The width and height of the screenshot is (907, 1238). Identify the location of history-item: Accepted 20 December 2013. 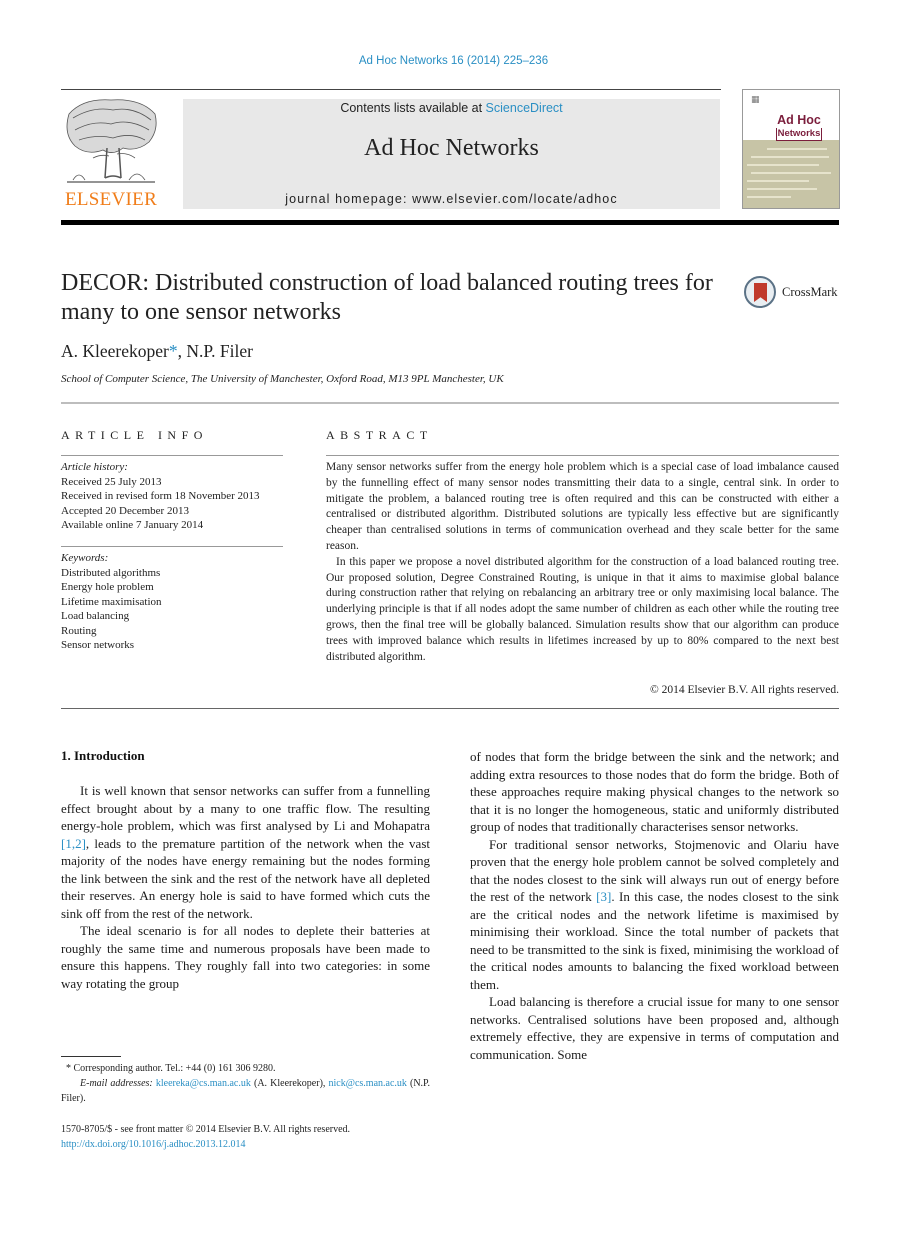
(125, 510).